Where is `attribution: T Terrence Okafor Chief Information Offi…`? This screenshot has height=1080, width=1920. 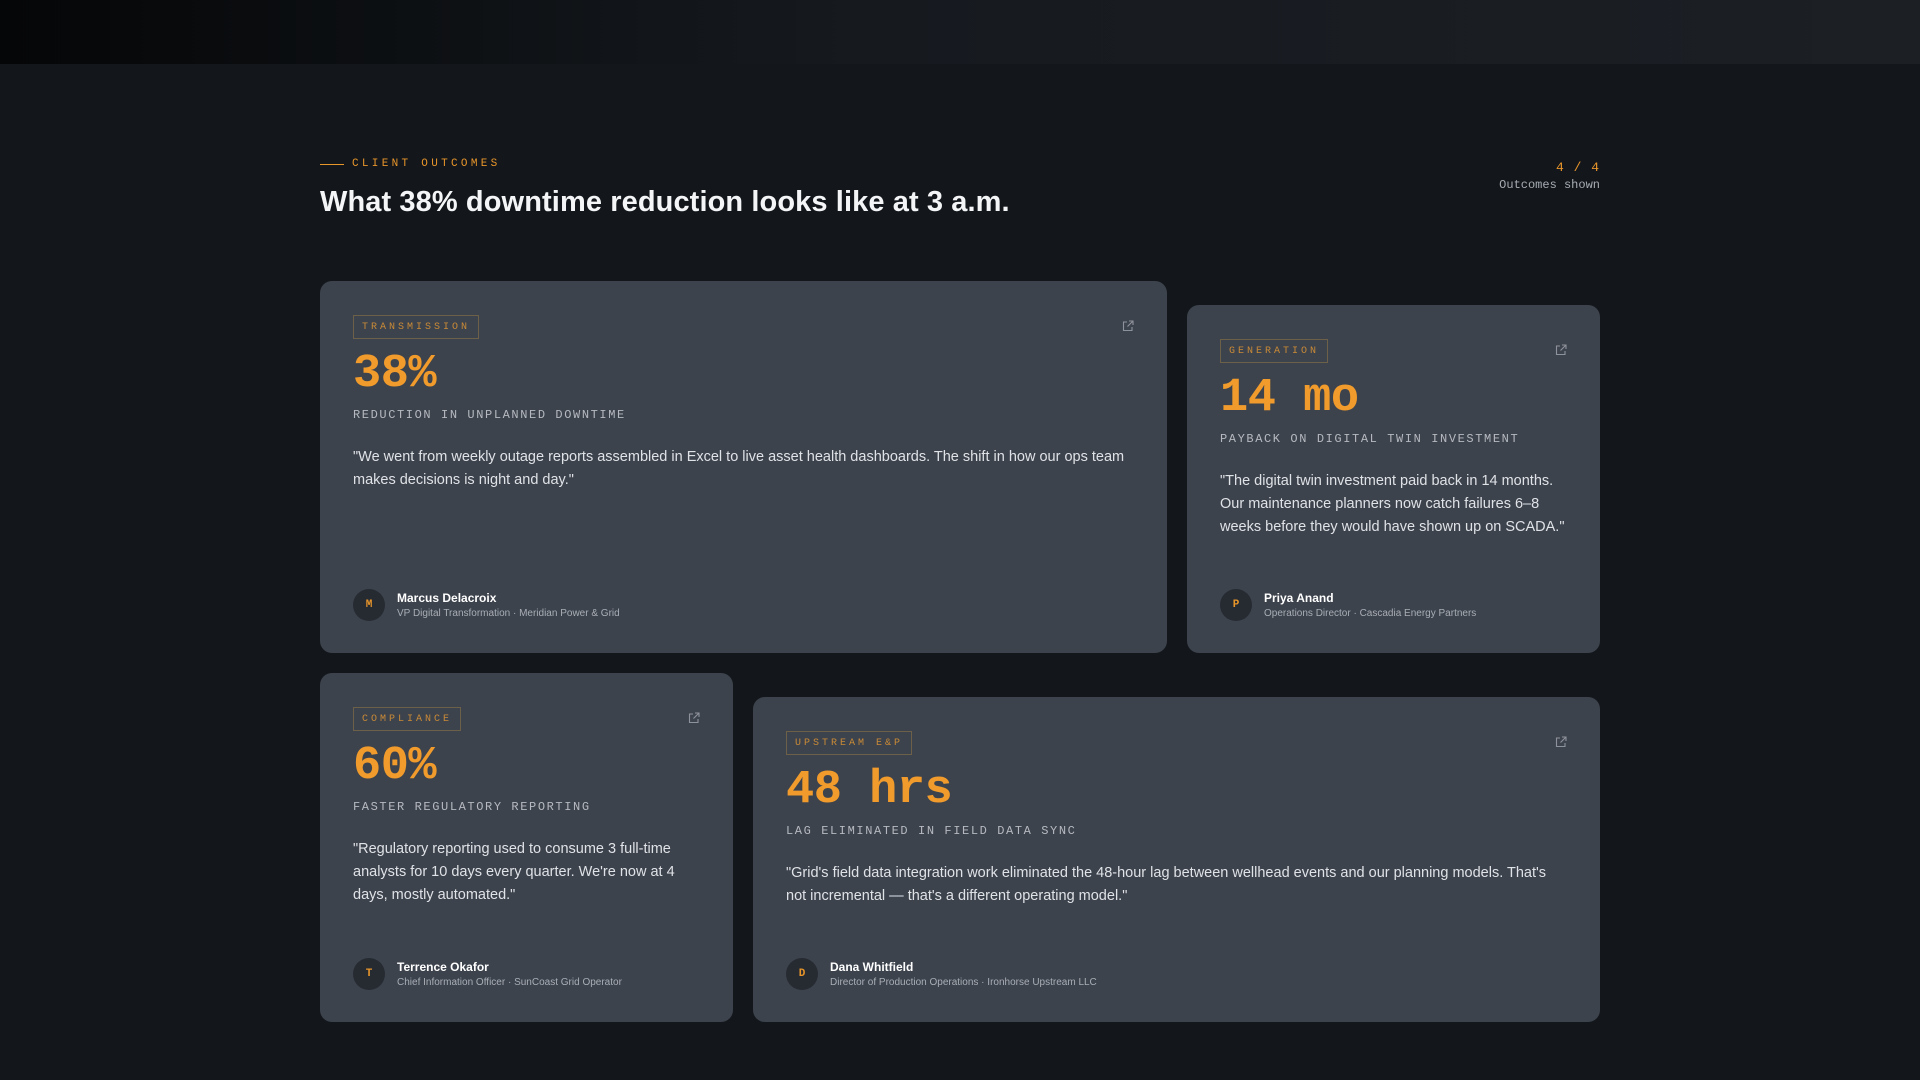 attribution: T Terrence Okafor Chief Information Offi… is located at coordinates (487, 974).